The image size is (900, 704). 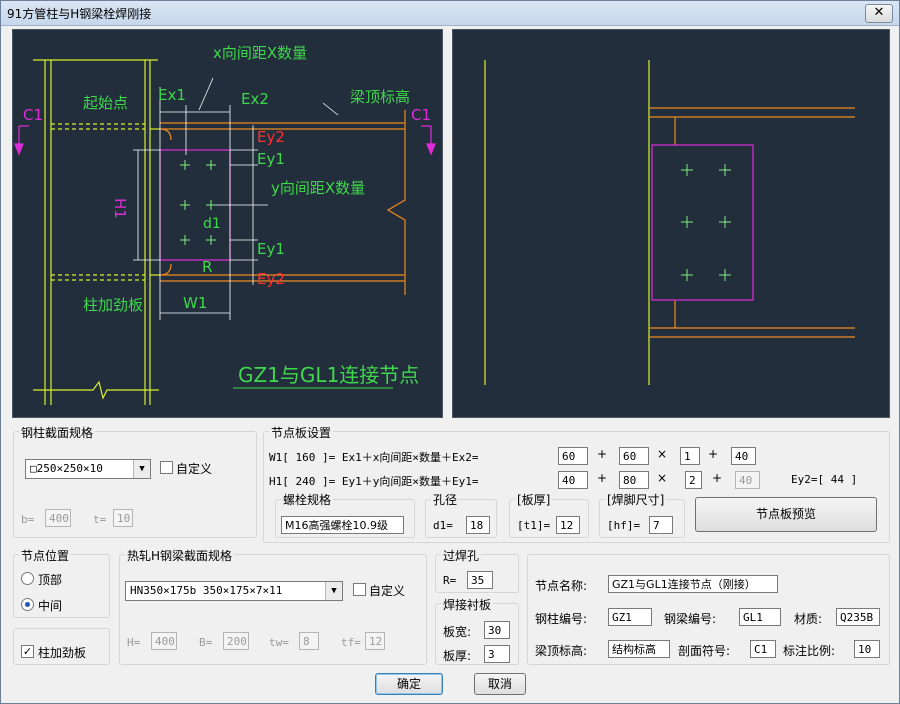 What do you see at coordinates (374, 481) in the screenshot?
I see `h1-formula: H1[ 240 ]= Ey1＋y向间距×数量＋Ey1=` at bounding box center [374, 481].